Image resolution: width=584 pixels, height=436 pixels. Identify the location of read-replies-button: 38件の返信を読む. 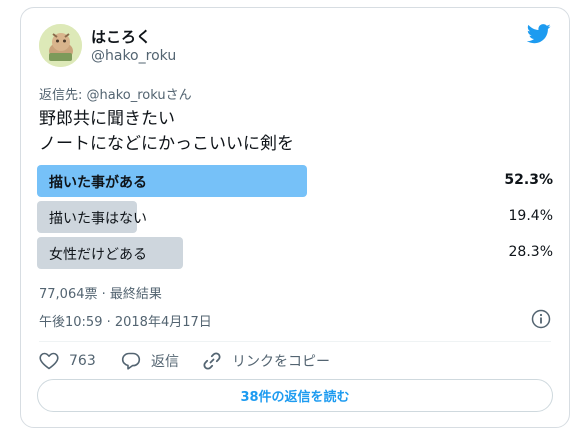
(295, 395).